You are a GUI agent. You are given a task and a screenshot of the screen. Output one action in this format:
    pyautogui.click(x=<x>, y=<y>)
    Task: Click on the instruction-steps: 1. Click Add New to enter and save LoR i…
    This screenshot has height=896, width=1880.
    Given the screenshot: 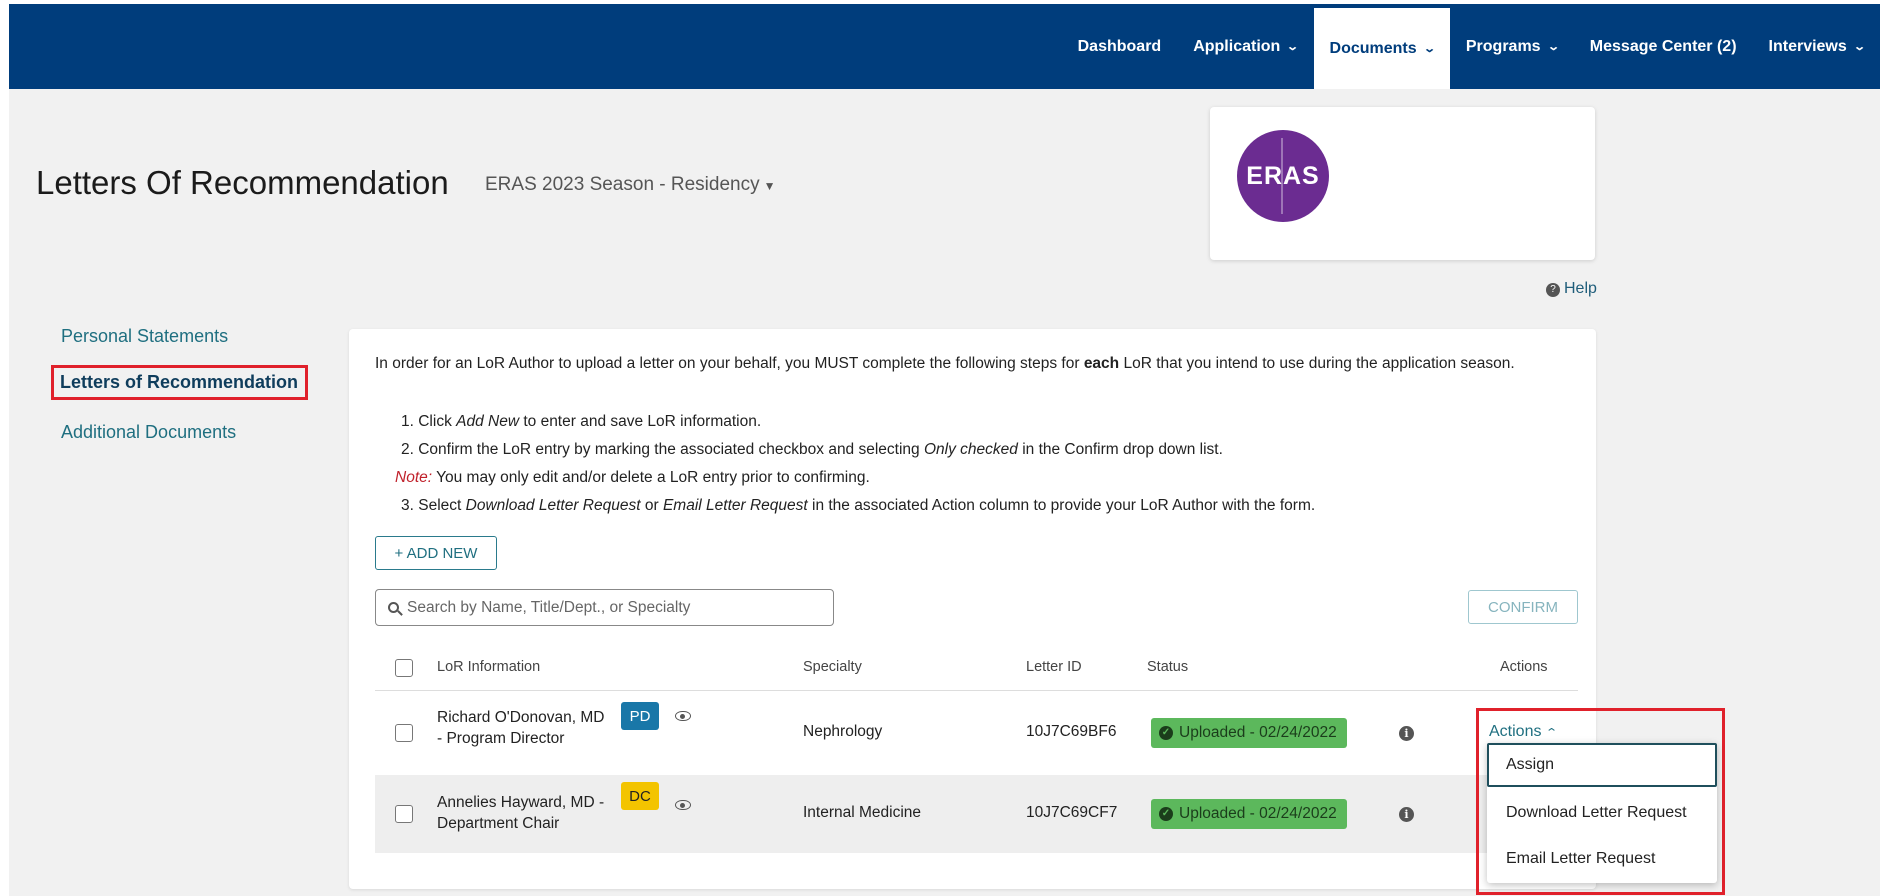 What is the action you would take?
    pyautogui.click(x=855, y=464)
    